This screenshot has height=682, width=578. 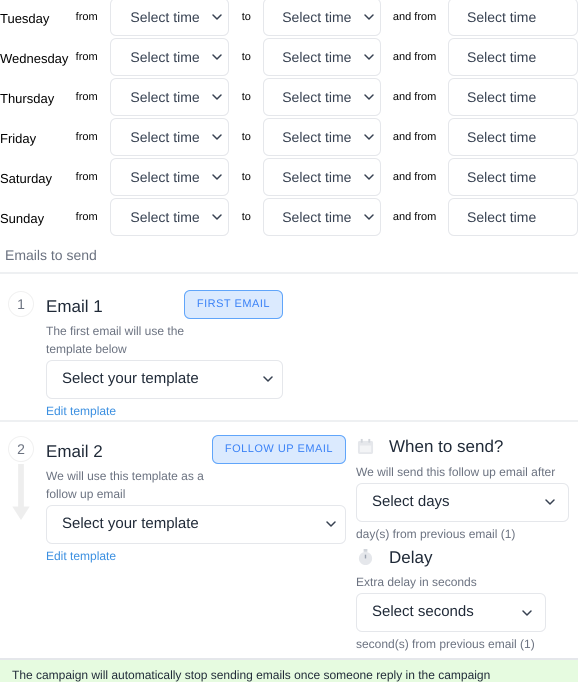 What do you see at coordinates (27, 179) in the screenshot?
I see `day-label: Saturday` at bounding box center [27, 179].